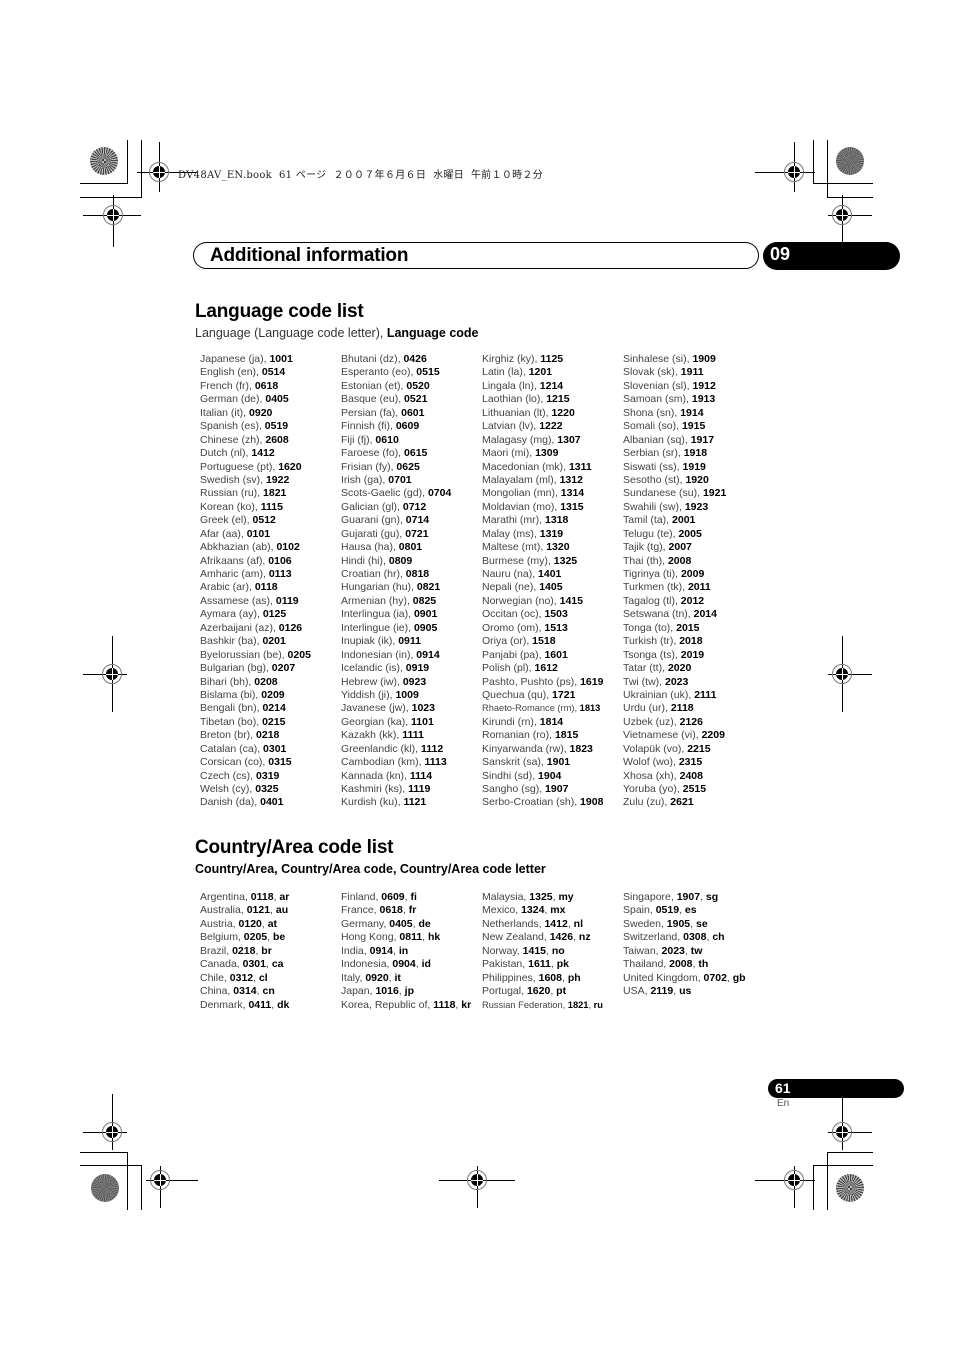  What do you see at coordinates (662, 991) in the screenshot?
I see `entry-code: 2119` at bounding box center [662, 991].